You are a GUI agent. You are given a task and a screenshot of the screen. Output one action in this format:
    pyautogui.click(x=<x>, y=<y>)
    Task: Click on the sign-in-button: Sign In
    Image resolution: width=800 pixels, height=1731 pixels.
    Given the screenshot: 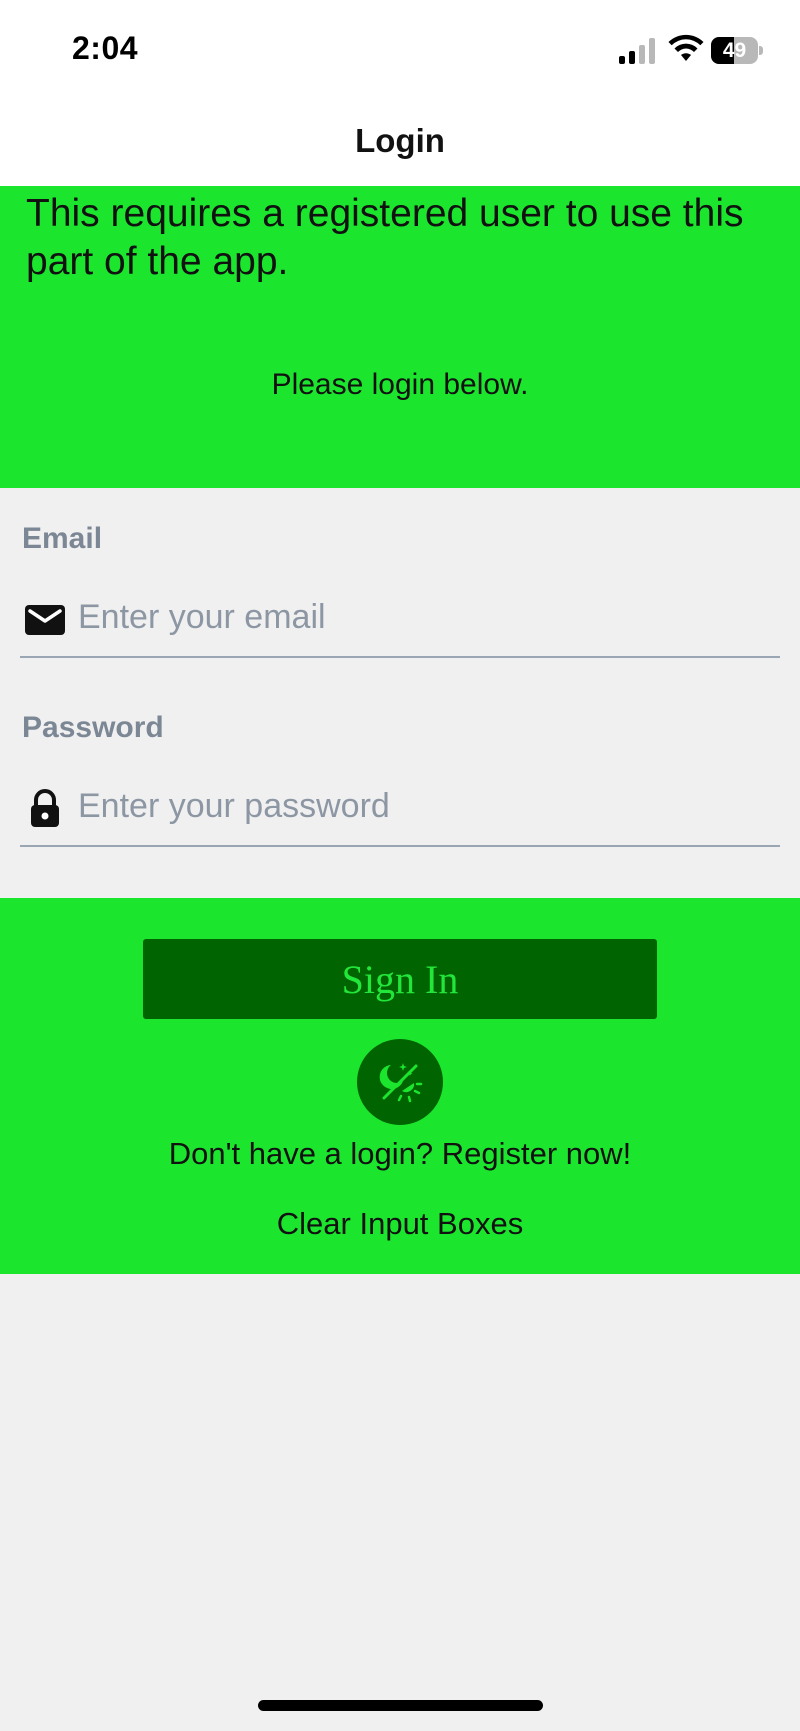 What is the action you would take?
    pyautogui.click(x=400, y=979)
    